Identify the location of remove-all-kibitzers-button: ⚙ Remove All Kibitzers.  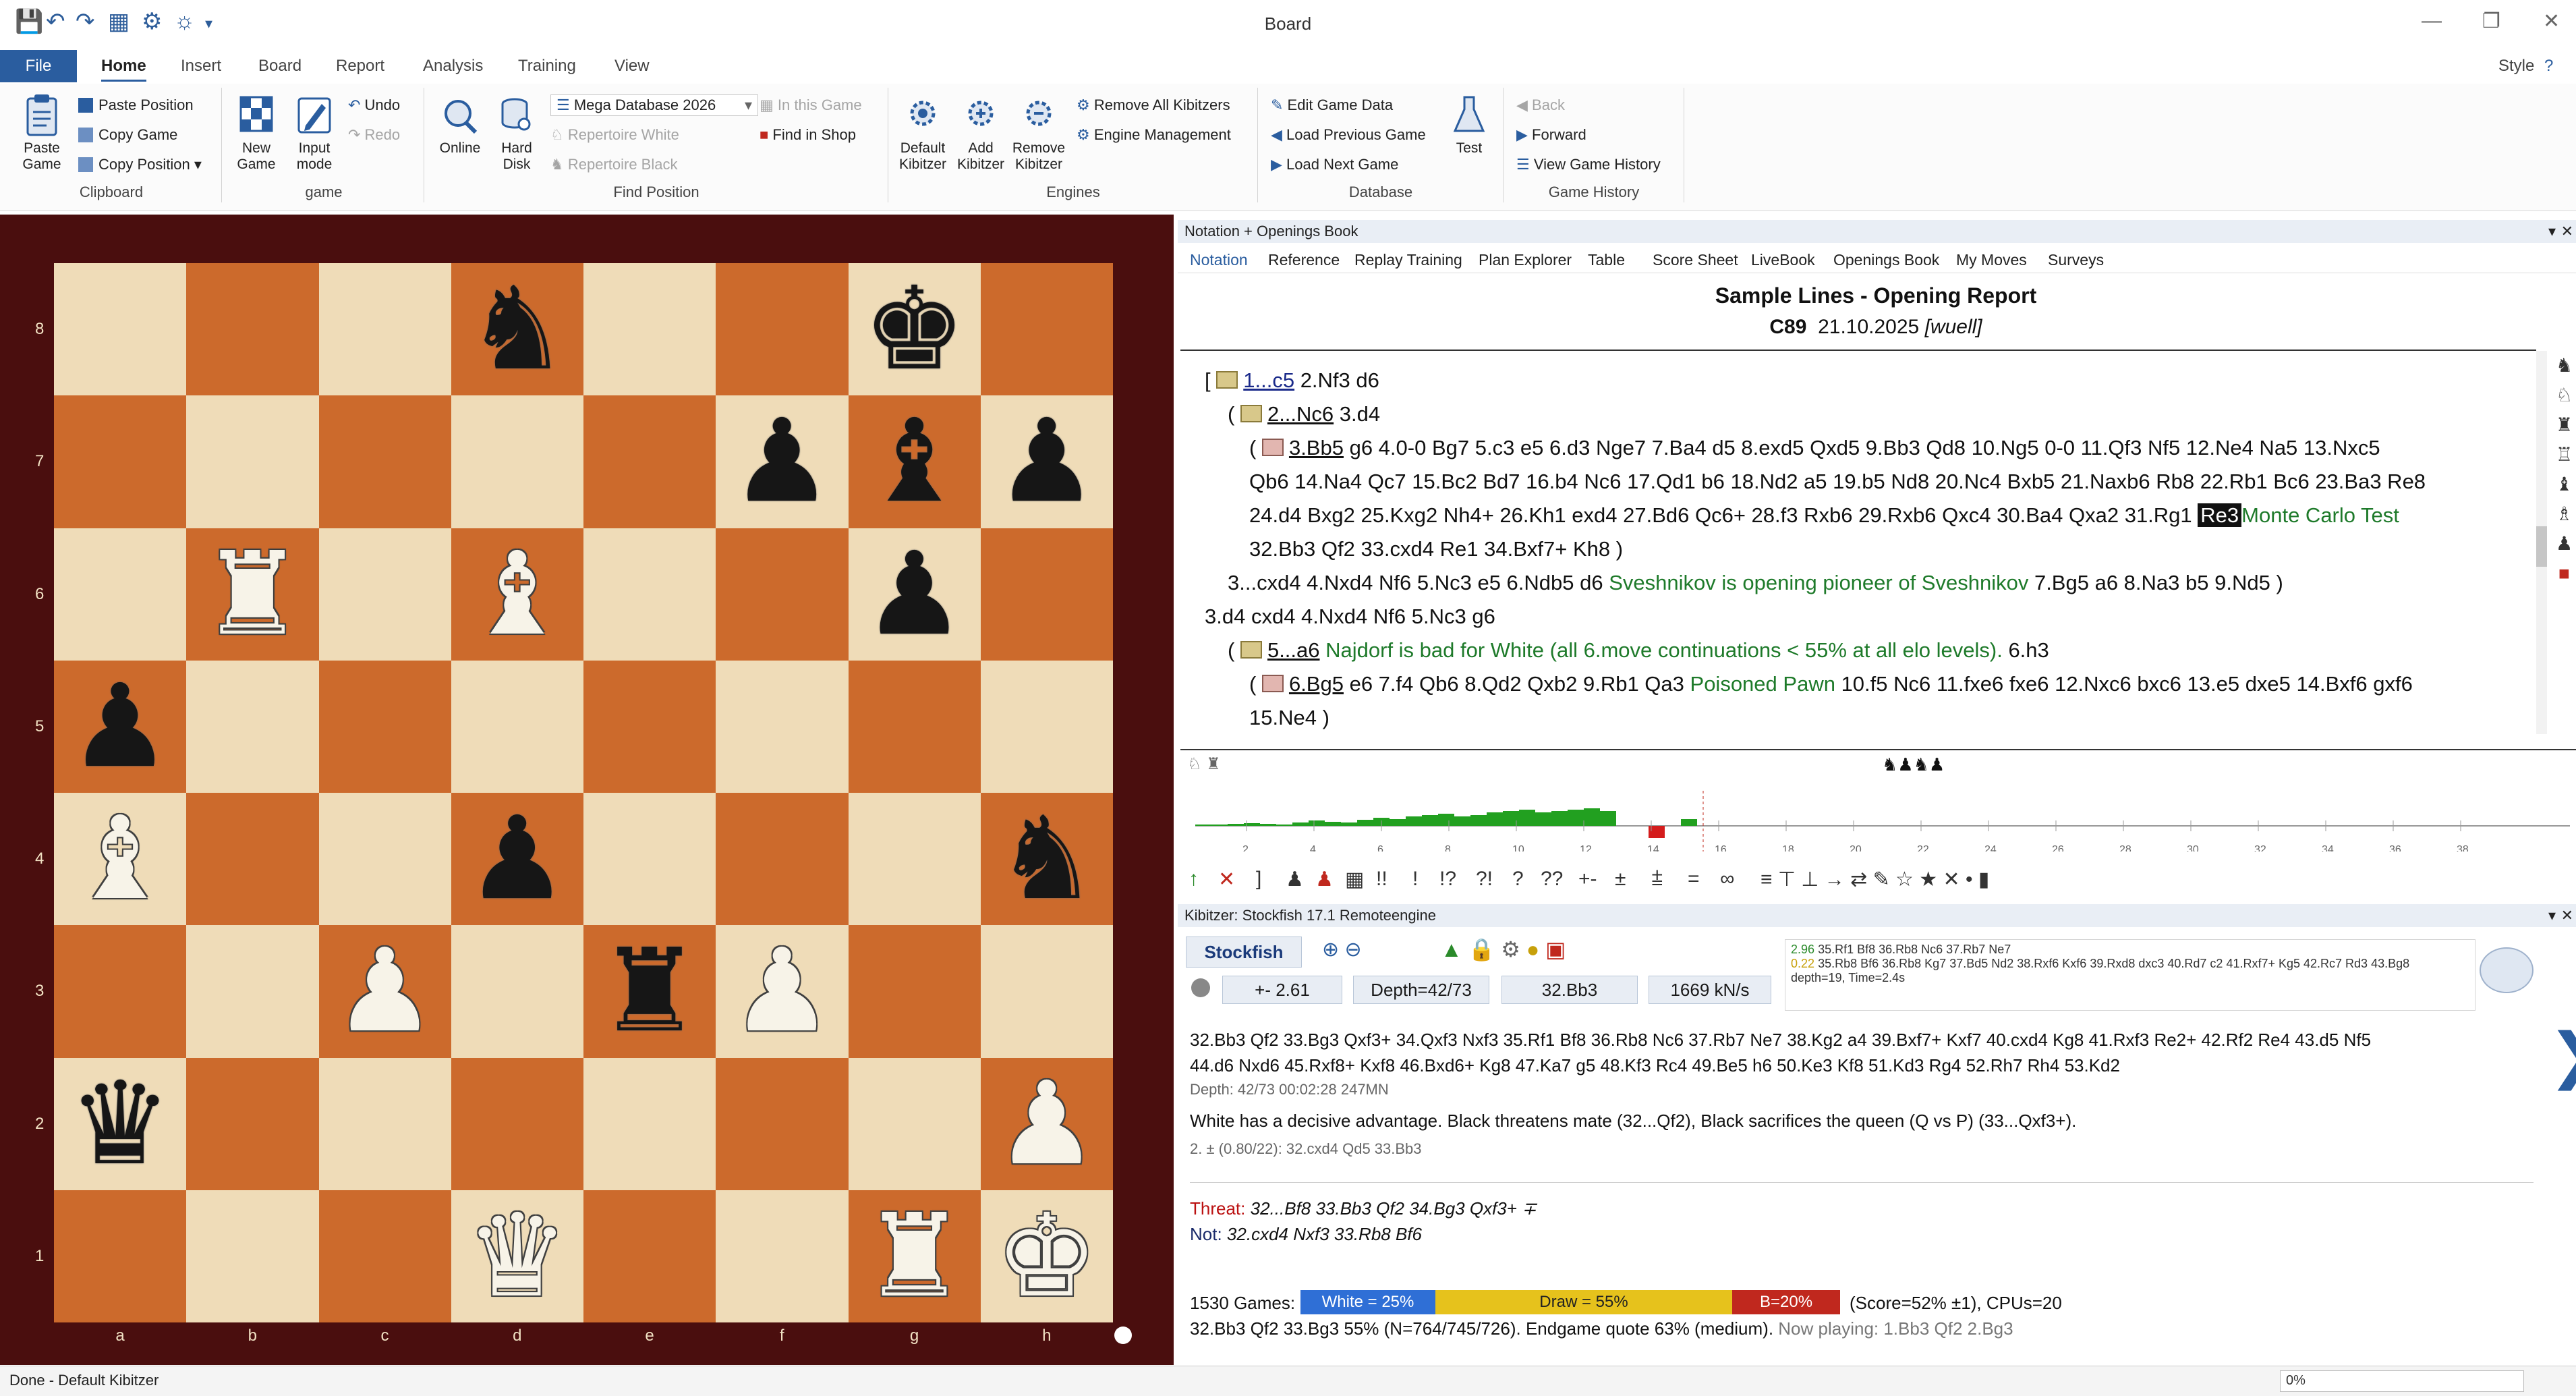
(1153, 105).